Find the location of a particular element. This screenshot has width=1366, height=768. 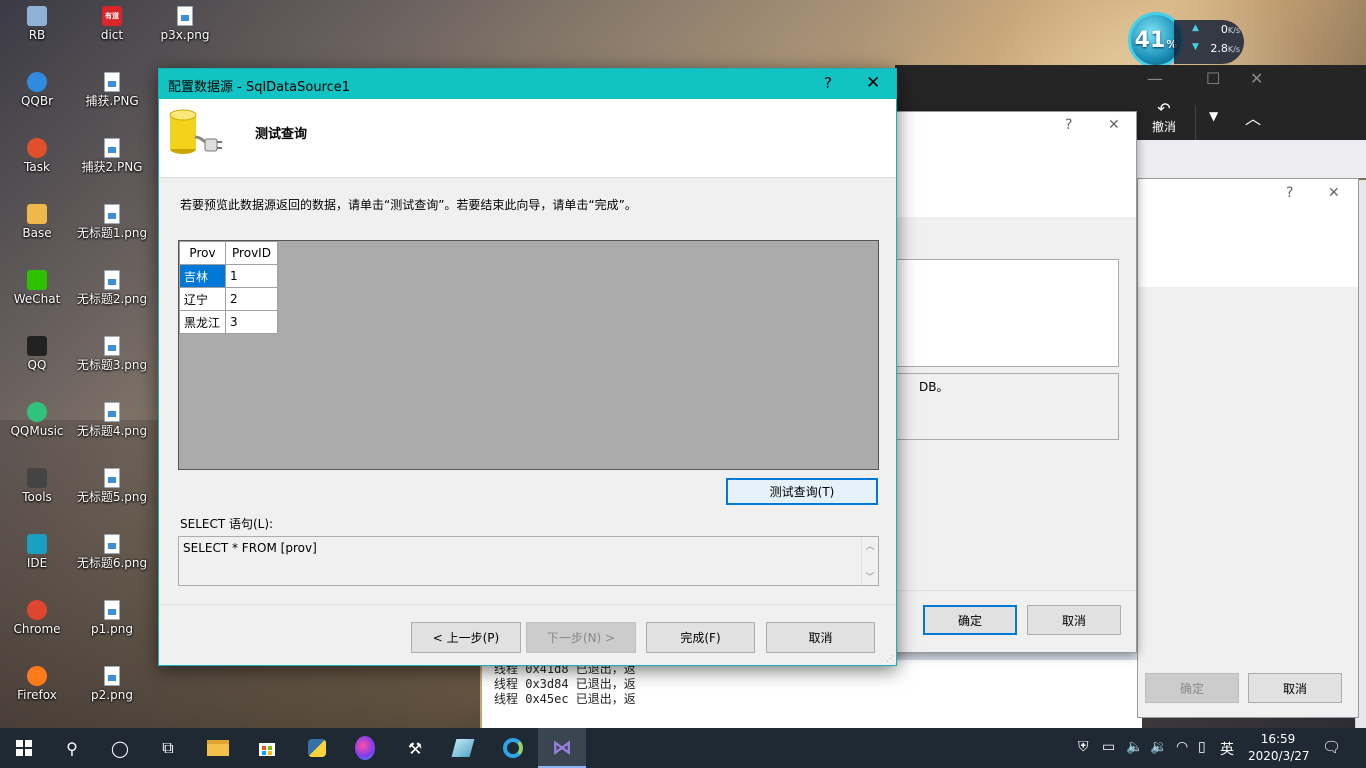

undo-button: ↶ 撤消 is located at coordinates (1164, 117).